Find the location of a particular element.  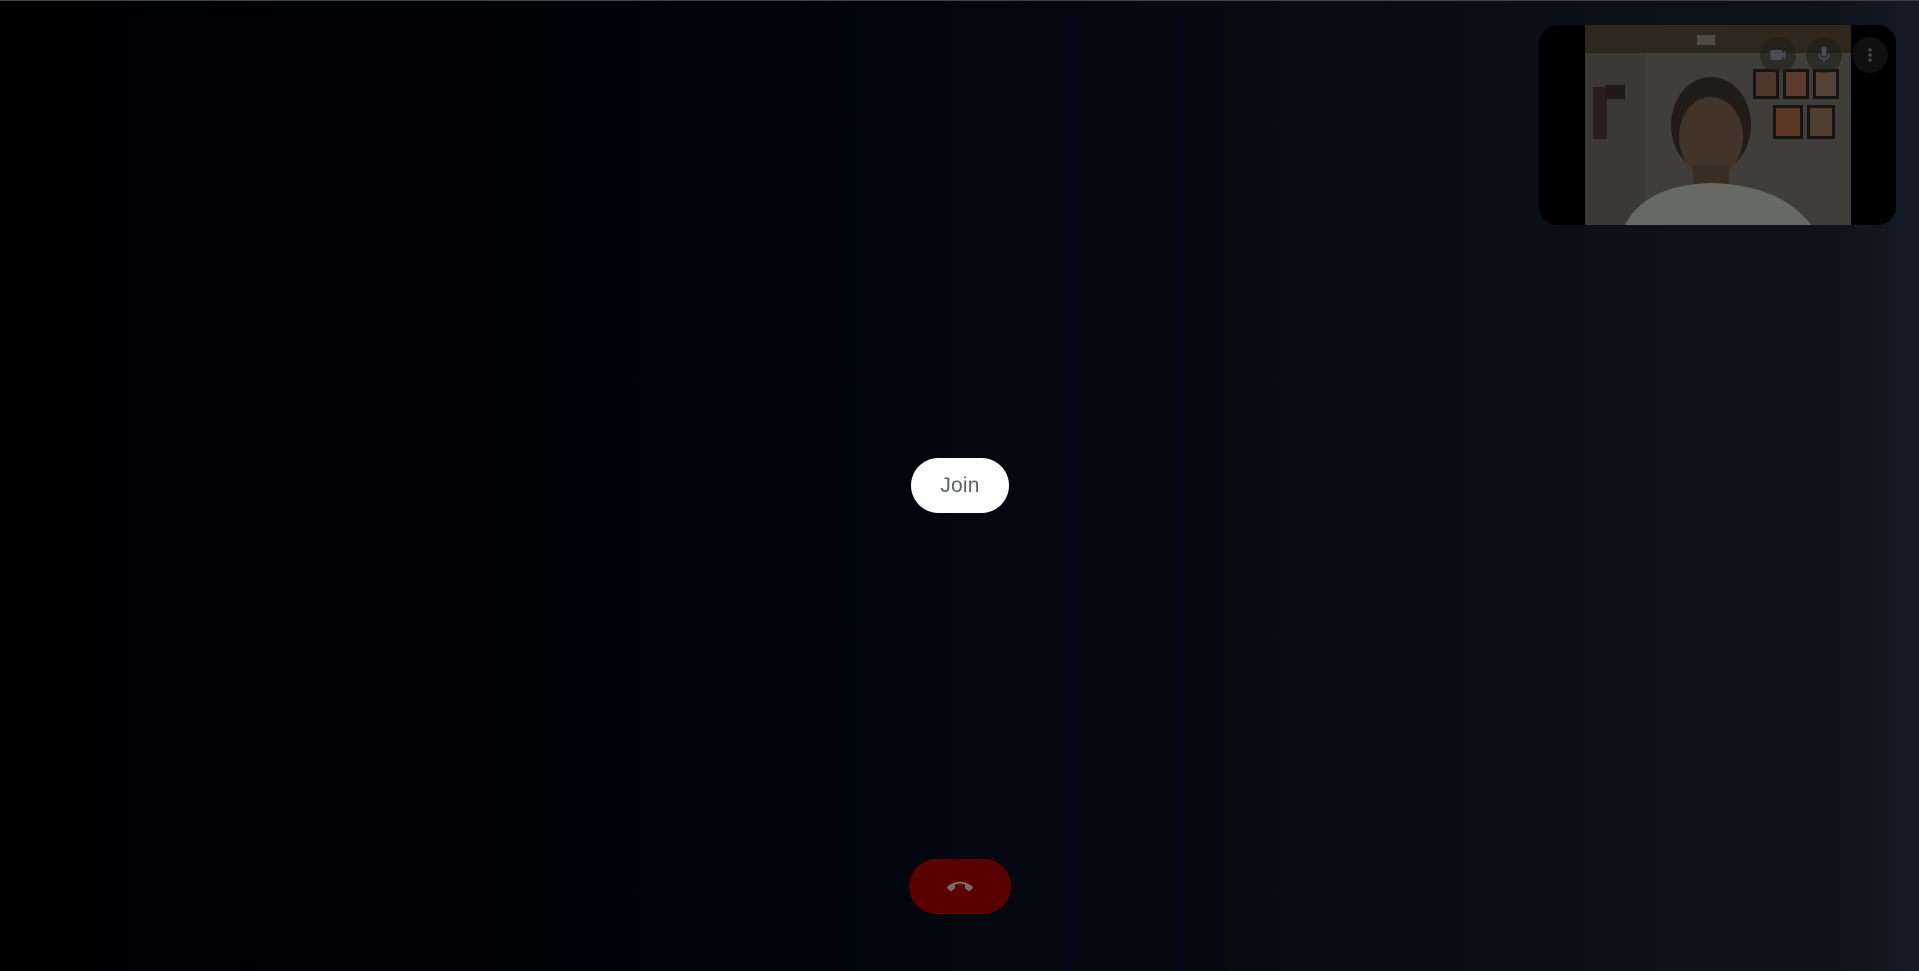

more-vert-icon is located at coordinates (1870, 55).